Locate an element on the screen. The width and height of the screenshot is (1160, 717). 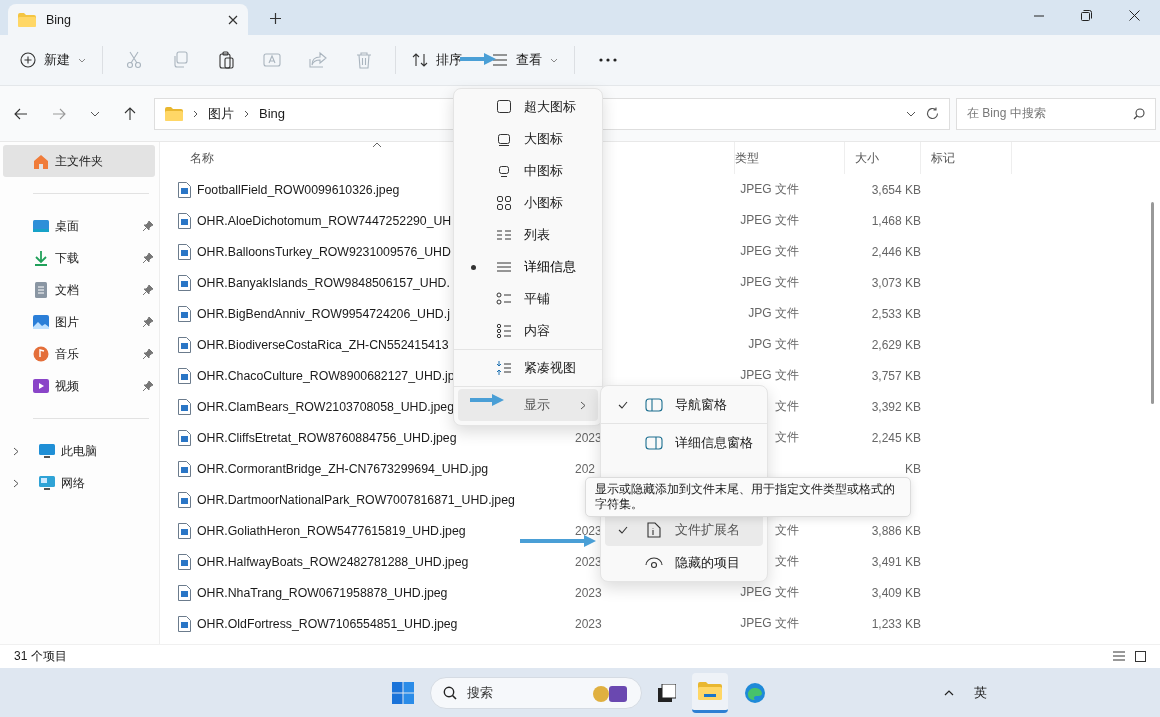
file-size: 2,446 KB is located at coordinates (896, 251).